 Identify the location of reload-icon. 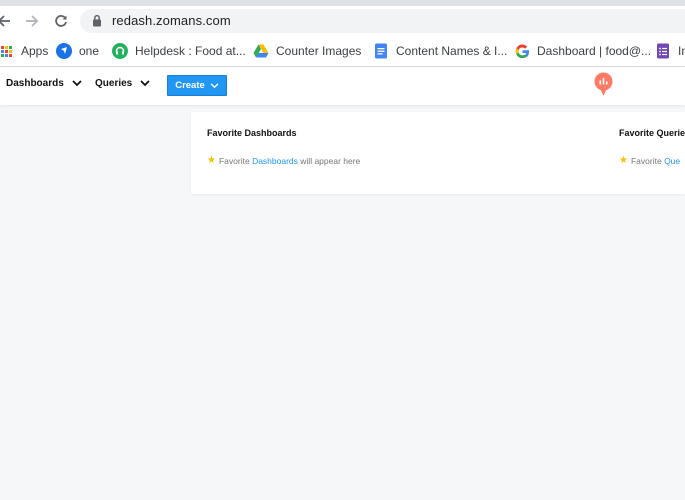
(61, 21).